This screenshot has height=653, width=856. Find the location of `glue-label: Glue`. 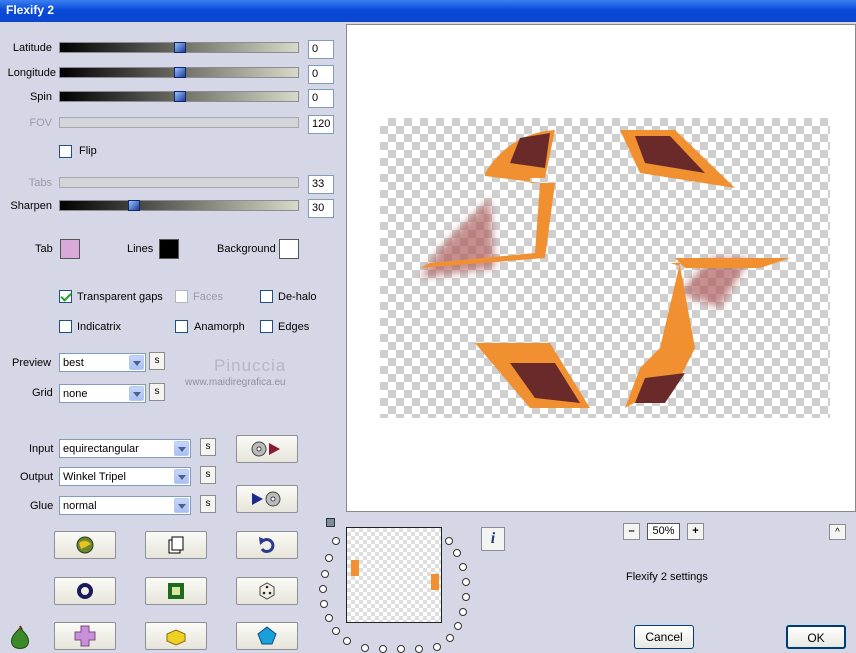

glue-label: Glue is located at coordinates (42, 506).